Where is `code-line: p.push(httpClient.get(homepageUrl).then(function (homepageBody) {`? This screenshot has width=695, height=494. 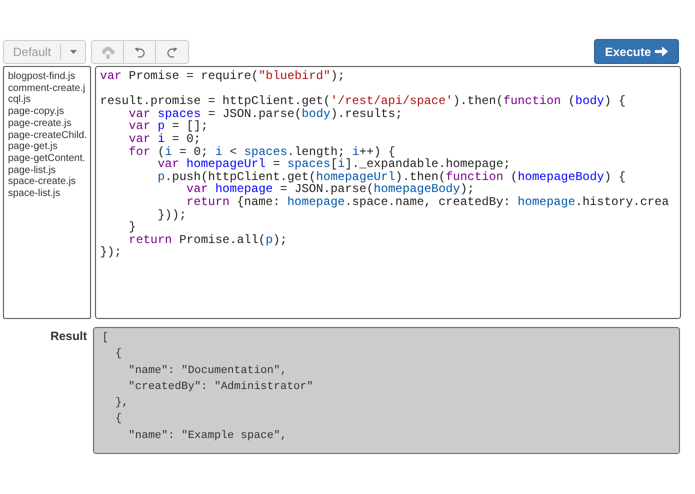
code-line: p.push(httpClient.get(homepageUrl).then(function (homepageBody) { is located at coordinates (391, 177).